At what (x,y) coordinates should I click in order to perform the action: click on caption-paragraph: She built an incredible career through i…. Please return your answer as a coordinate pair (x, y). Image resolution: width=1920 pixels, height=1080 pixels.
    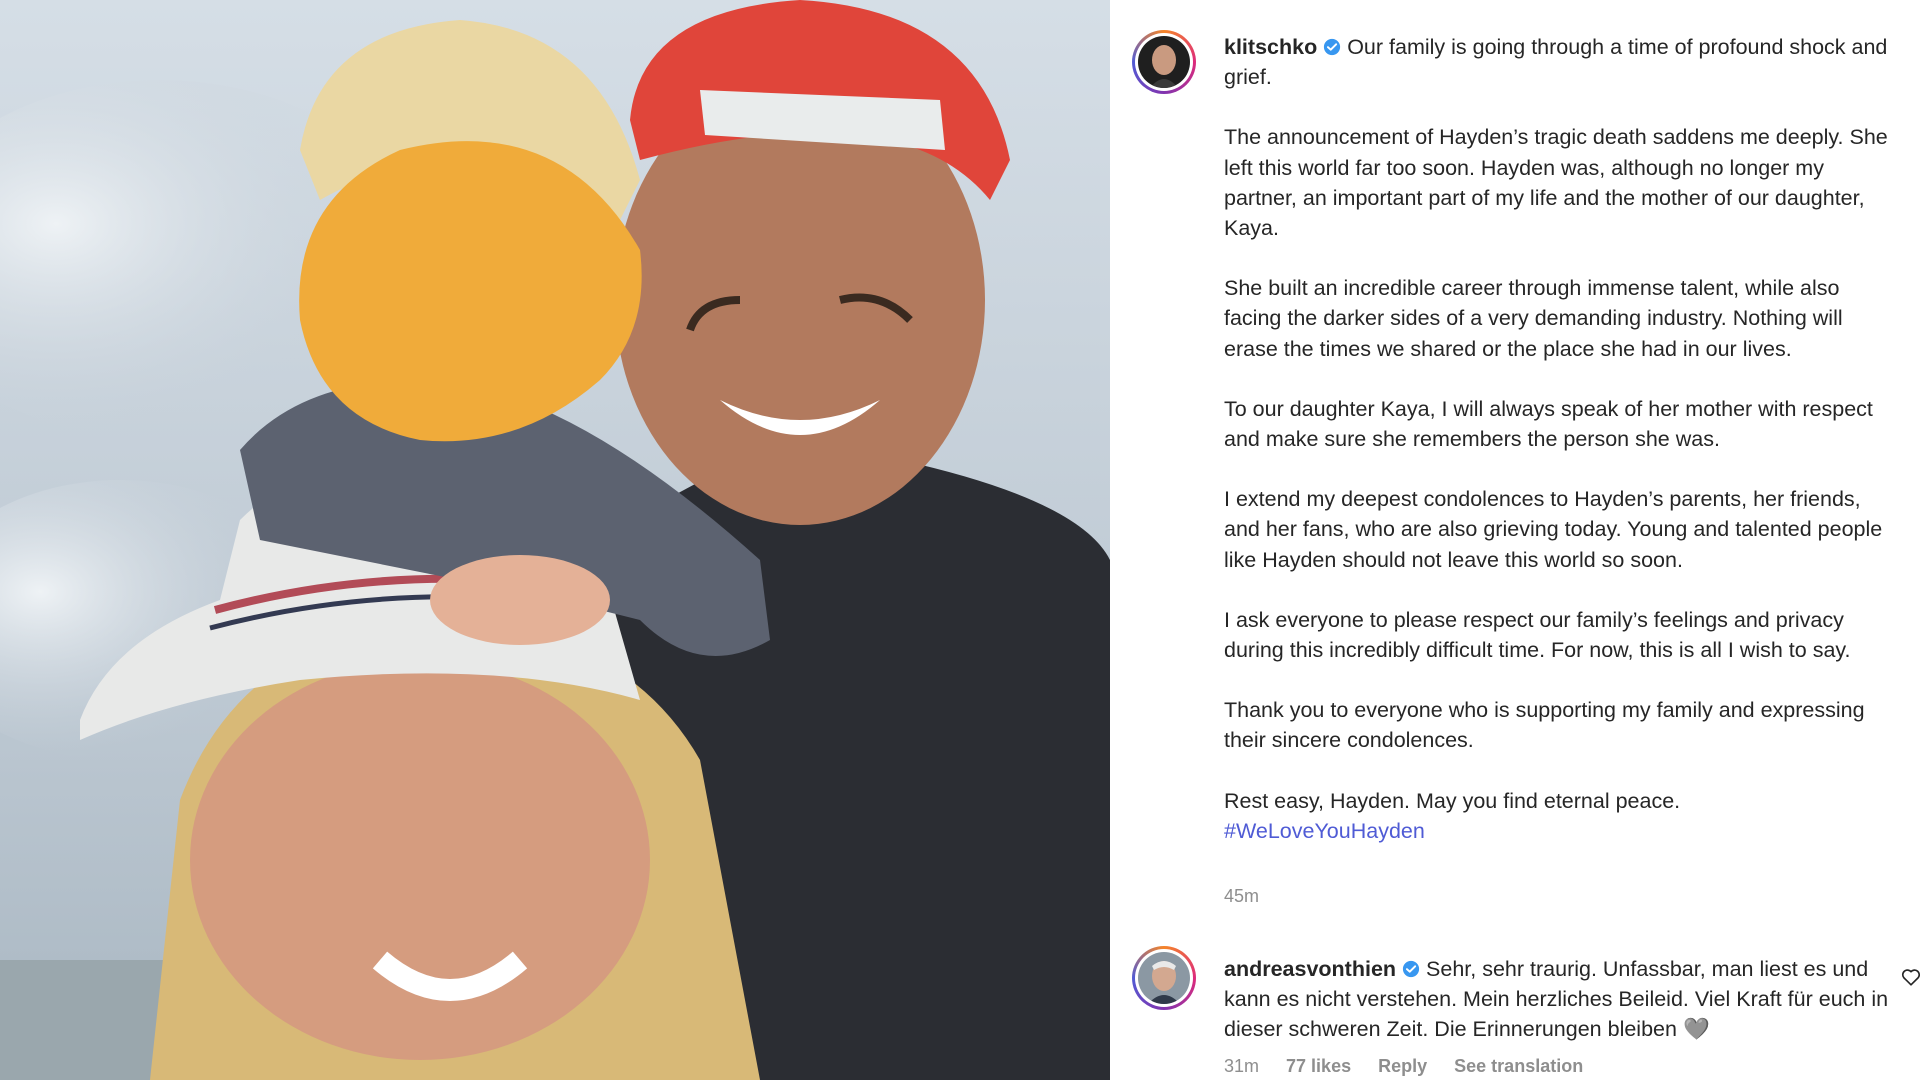
    Looking at the image, I should click on (1533, 318).